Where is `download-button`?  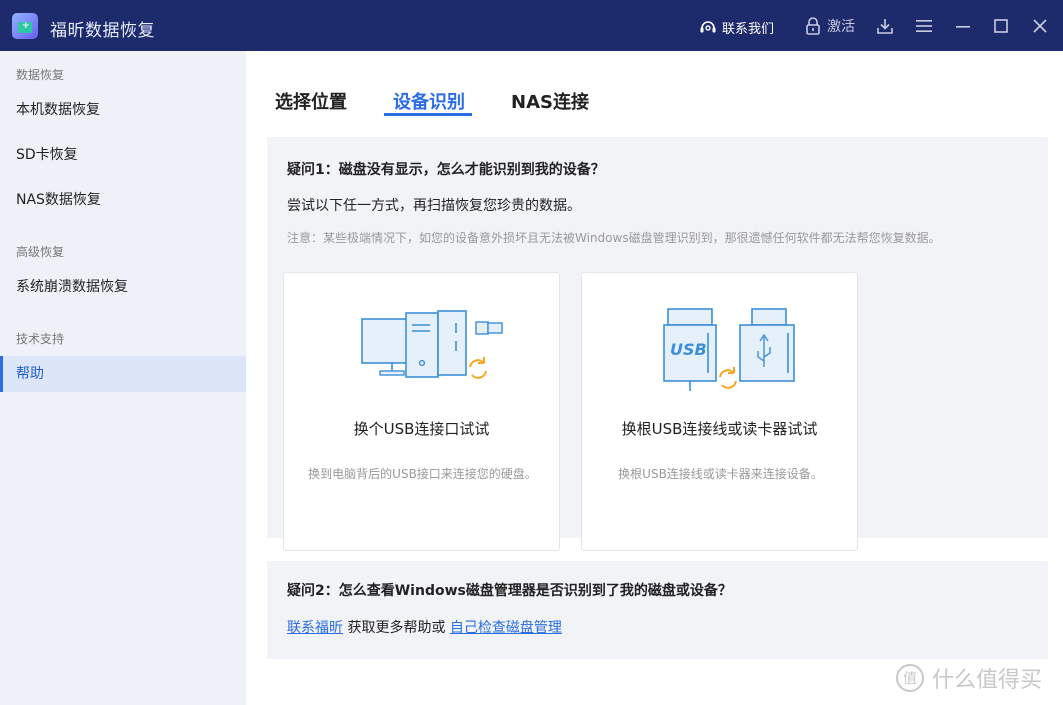 download-button is located at coordinates (885, 26).